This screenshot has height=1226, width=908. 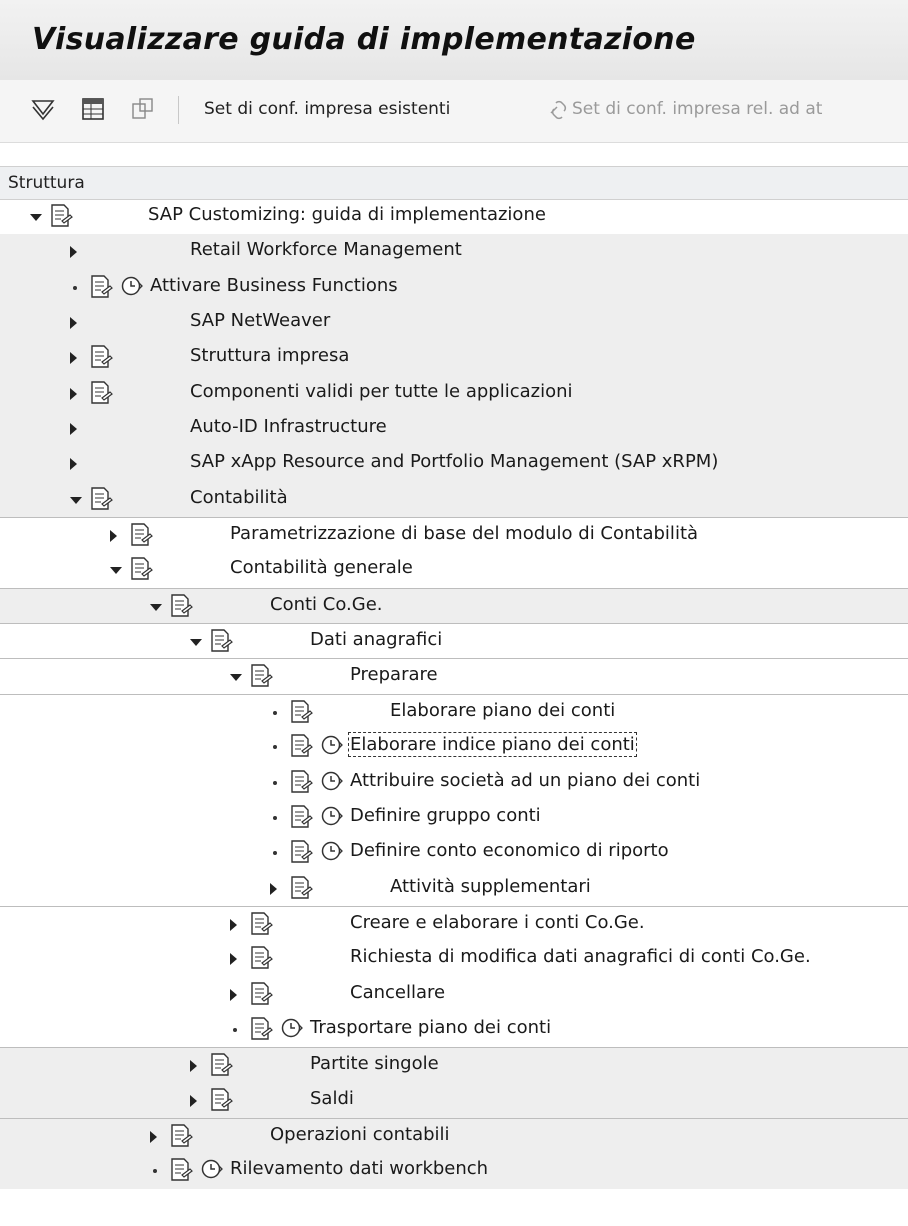 What do you see at coordinates (43, 109) in the screenshot?
I see `filter-icon` at bounding box center [43, 109].